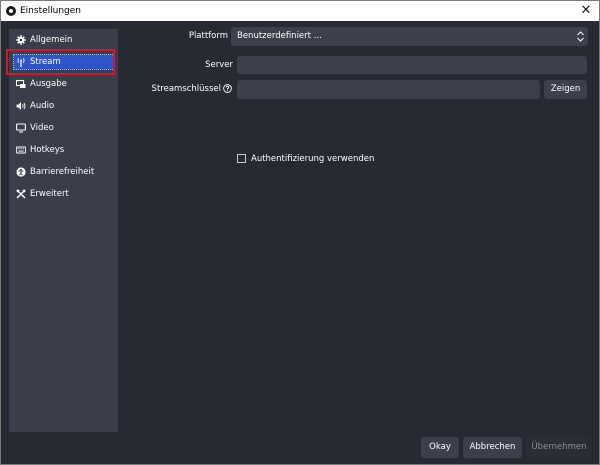 The width and height of the screenshot is (600, 465). I want to click on apply-button: Übernehmen, so click(559, 447).